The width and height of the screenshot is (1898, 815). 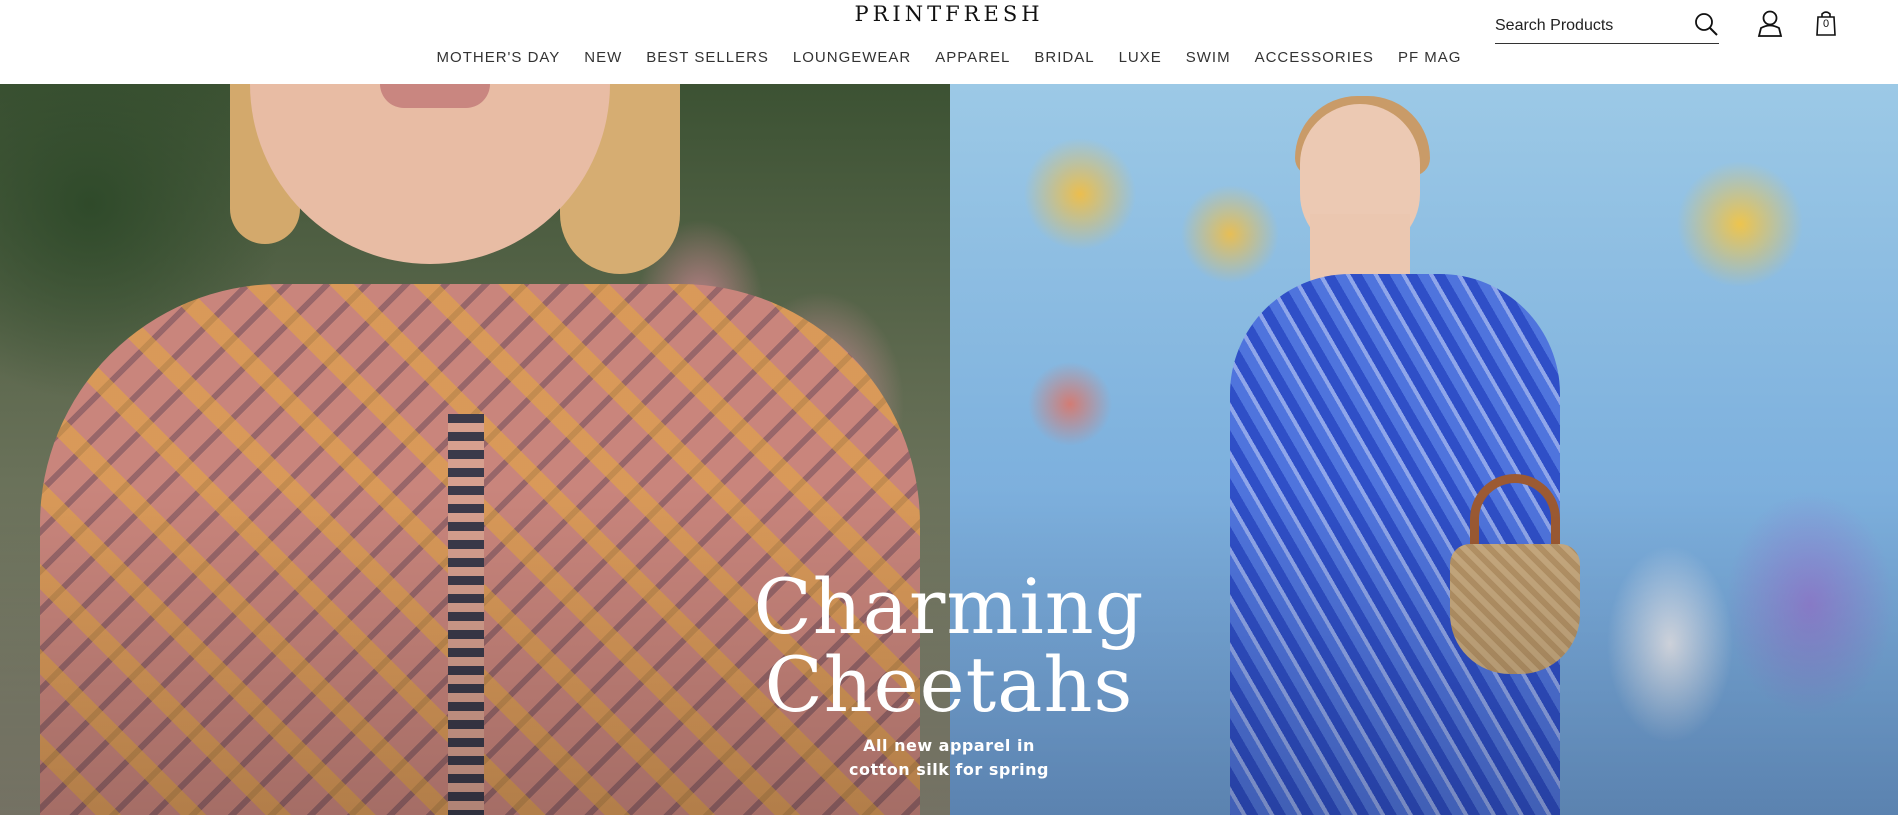 What do you see at coordinates (499, 58) in the screenshot?
I see `nav-item-mothers-day: MOTHER'S DAY` at bounding box center [499, 58].